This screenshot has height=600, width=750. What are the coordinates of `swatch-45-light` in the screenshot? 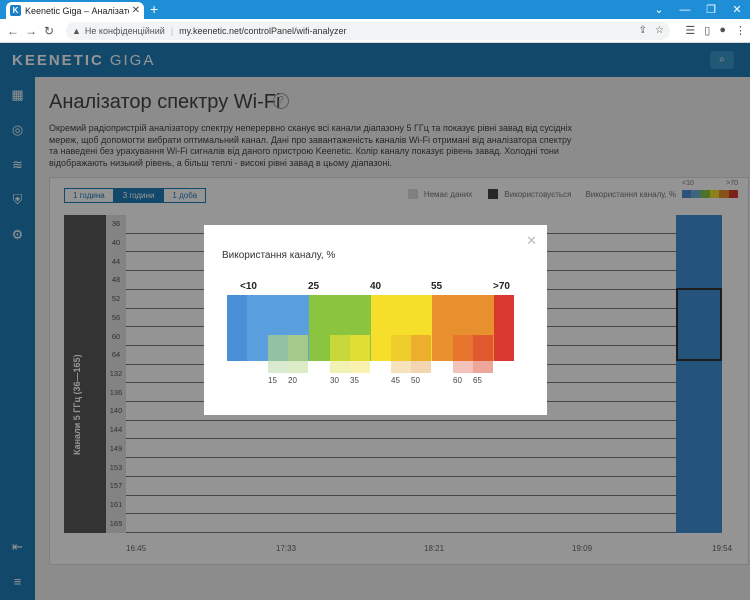 It's located at (401, 367).